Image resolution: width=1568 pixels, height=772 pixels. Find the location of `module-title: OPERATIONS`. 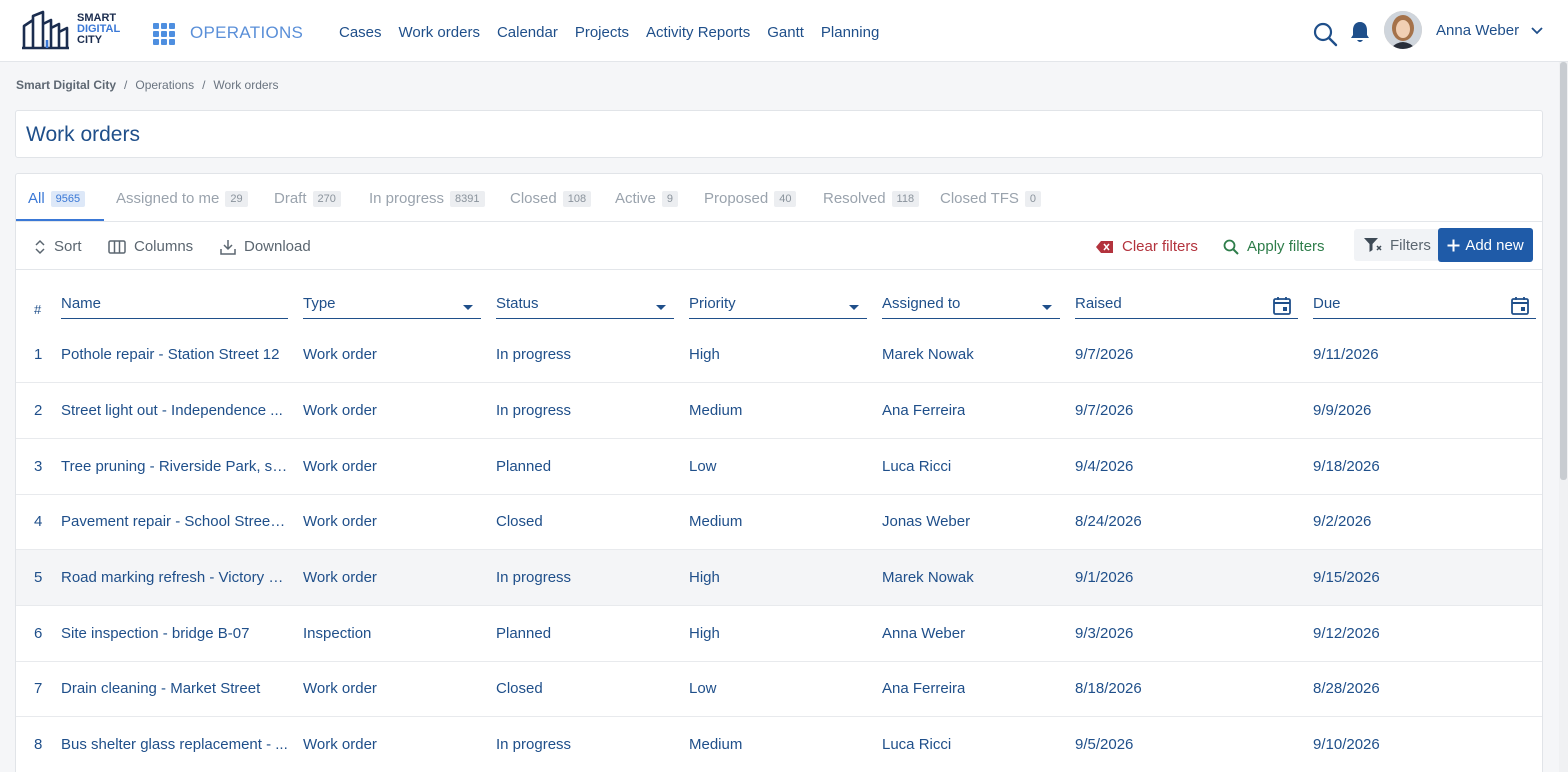

module-title: OPERATIONS is located at coordinates (246, 33).